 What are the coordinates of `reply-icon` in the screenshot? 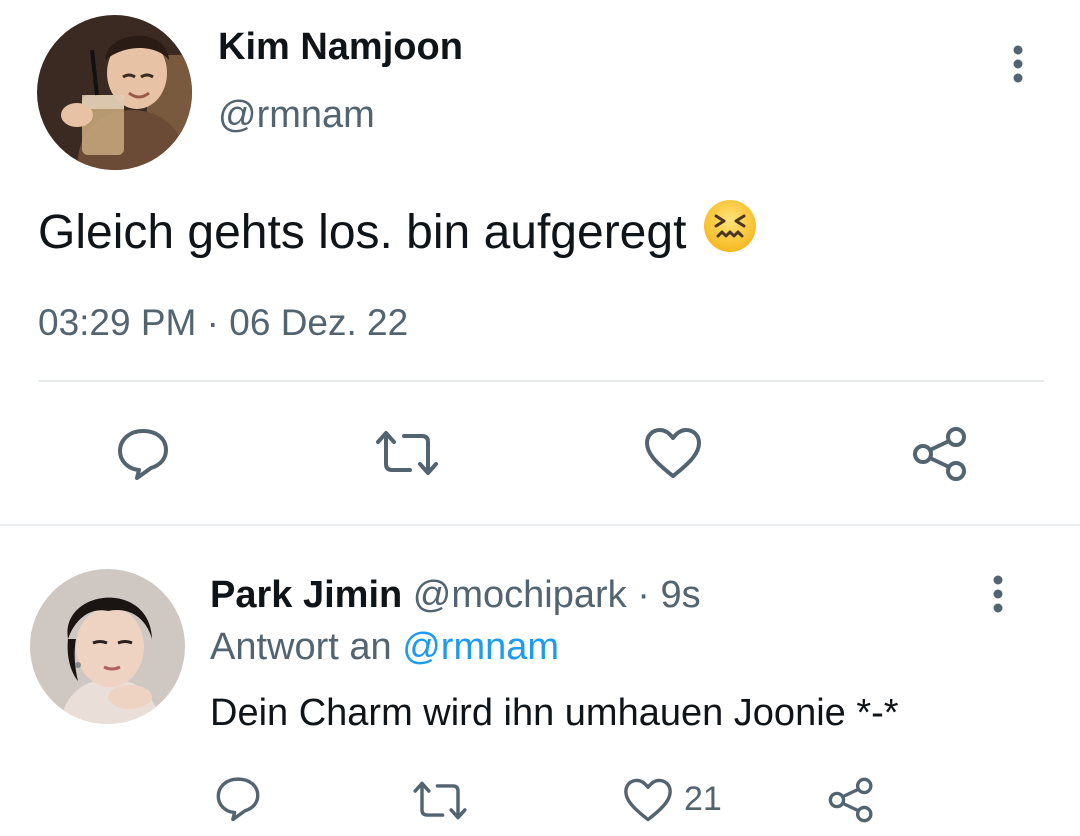 It's located at (143, 453).